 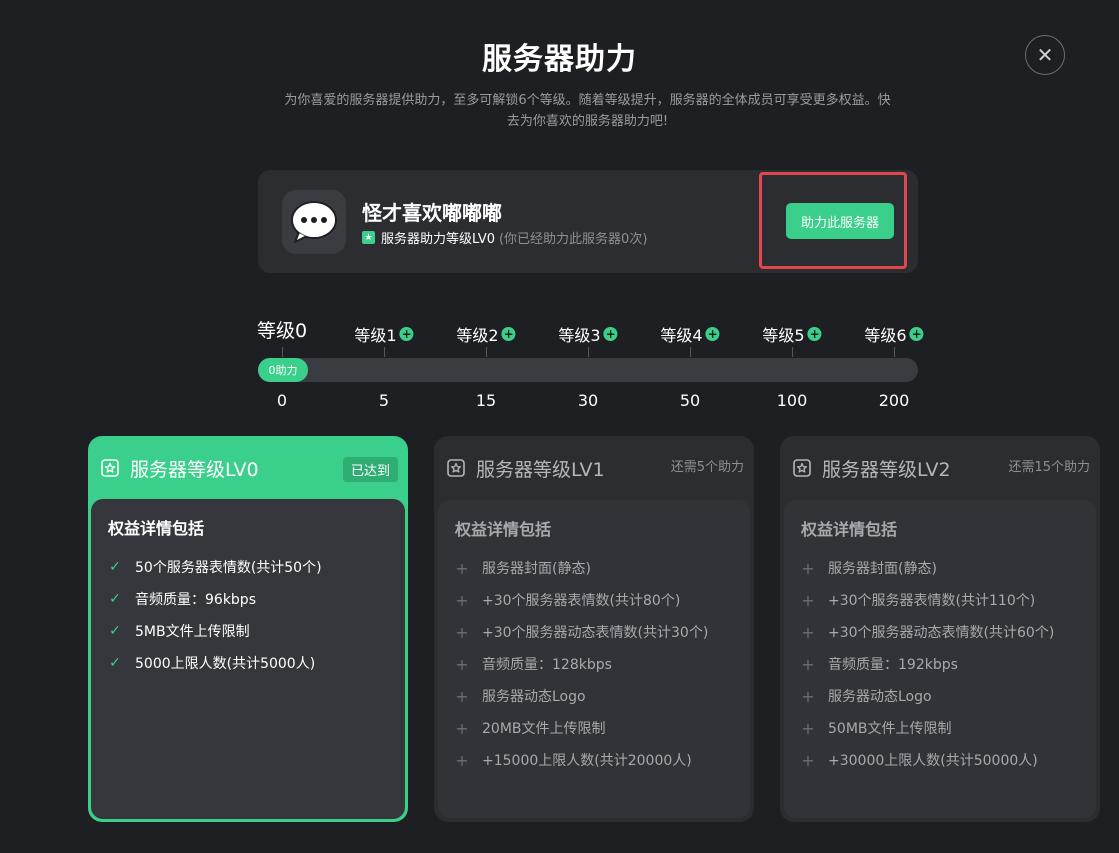 I want to click on boost-progress-fill: 0助力, so click(x=283, y=370).